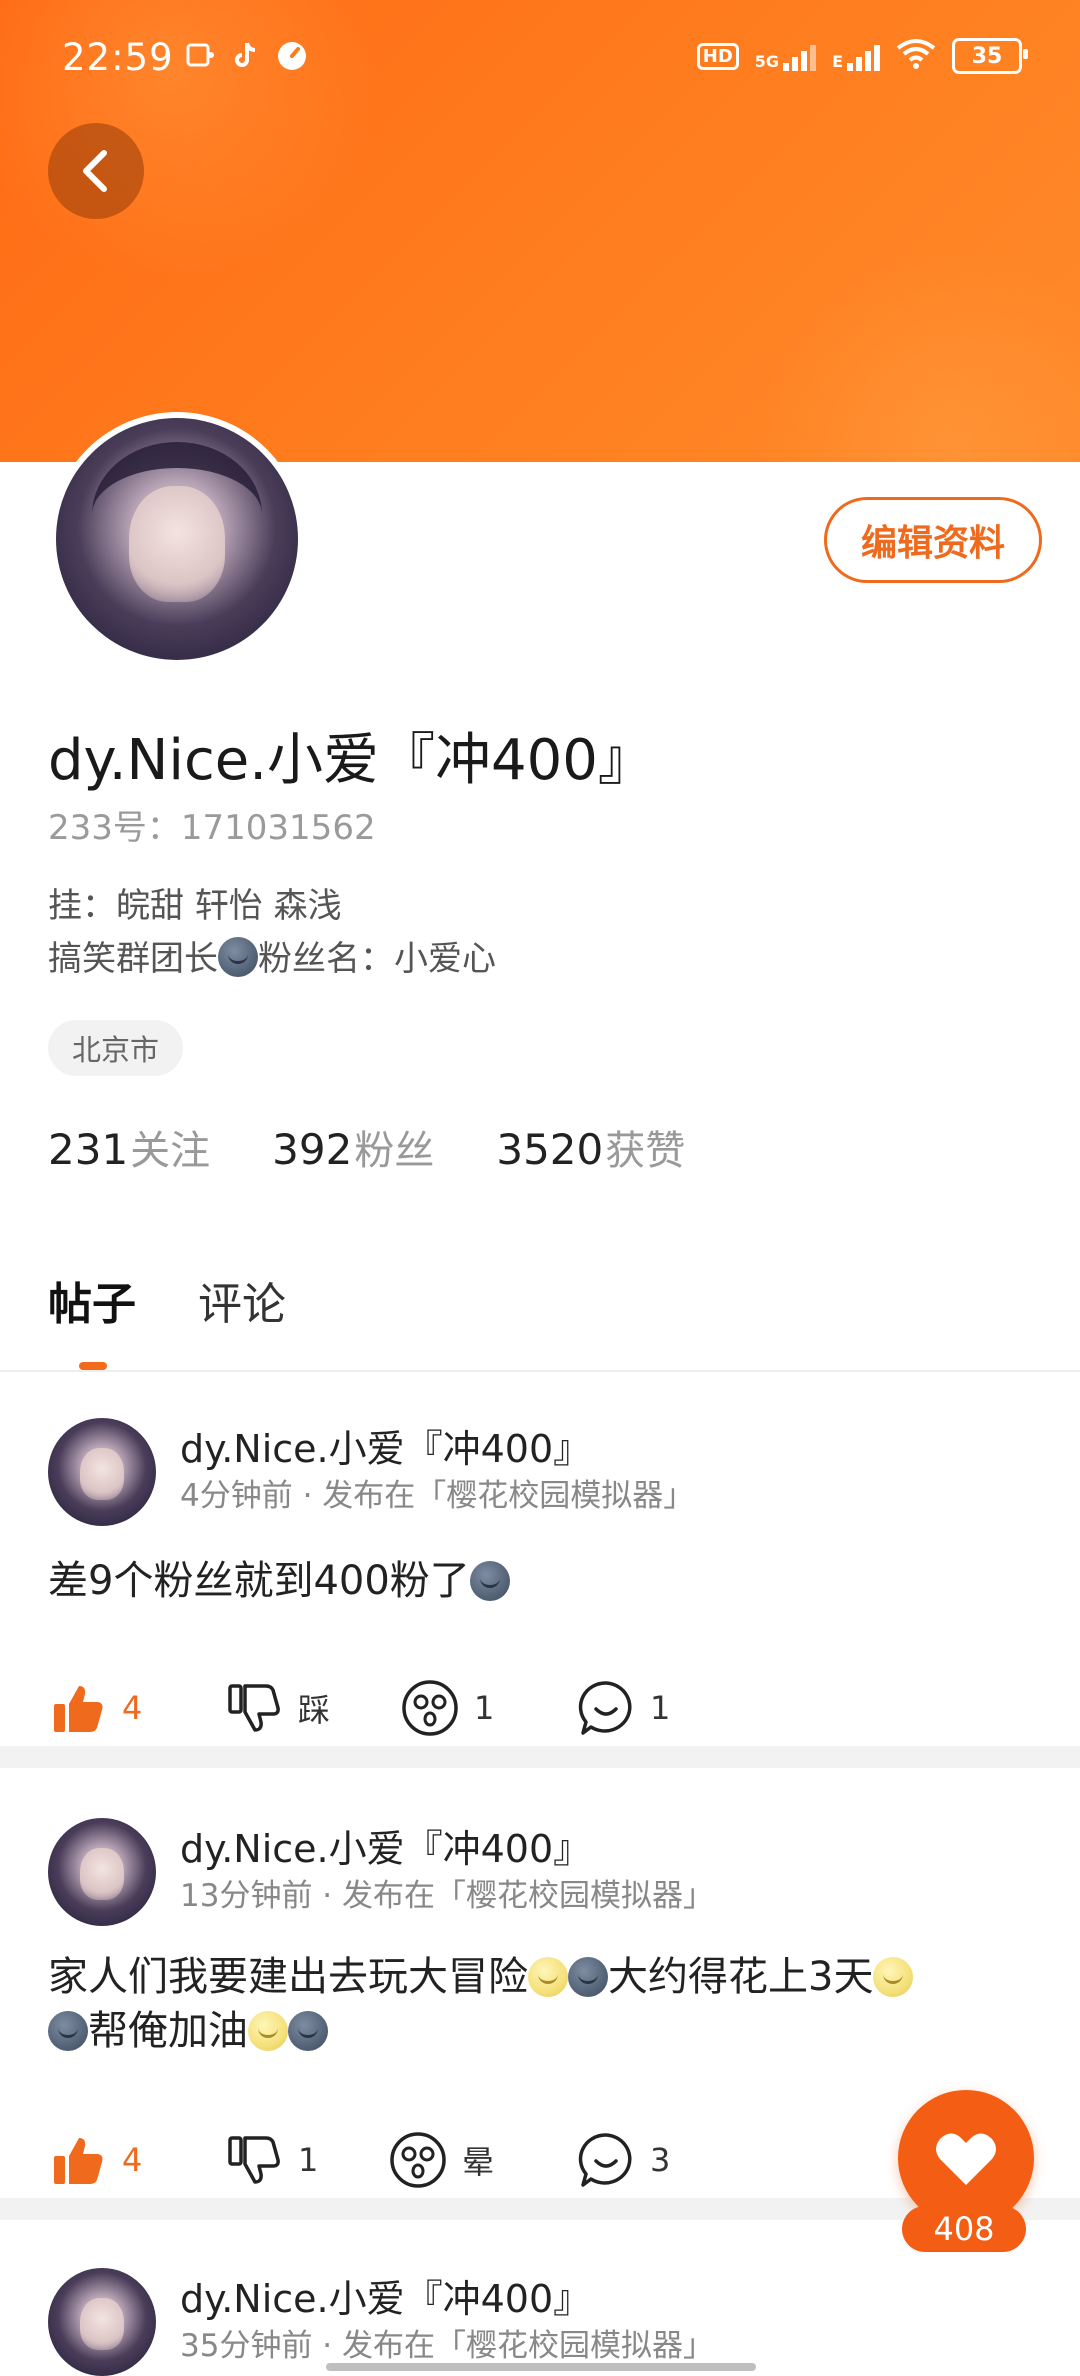 This screenshot has width=1080, height=2376. Describe the element at coordinates (786, 56) in the screenshot. I see `signal-5g-icon: 5G` at that location.